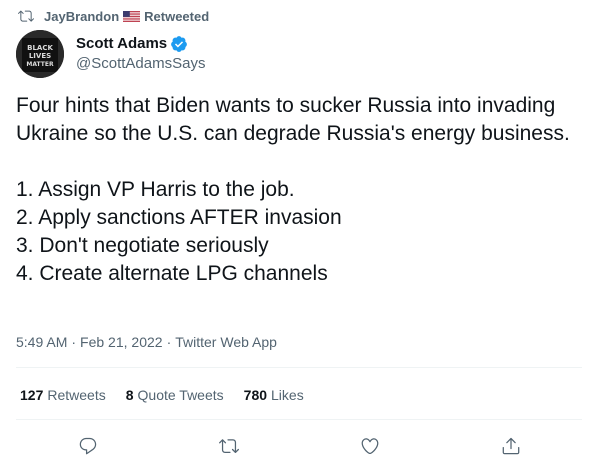  I want to click on svg-text: LIVES, so click(40, 56).